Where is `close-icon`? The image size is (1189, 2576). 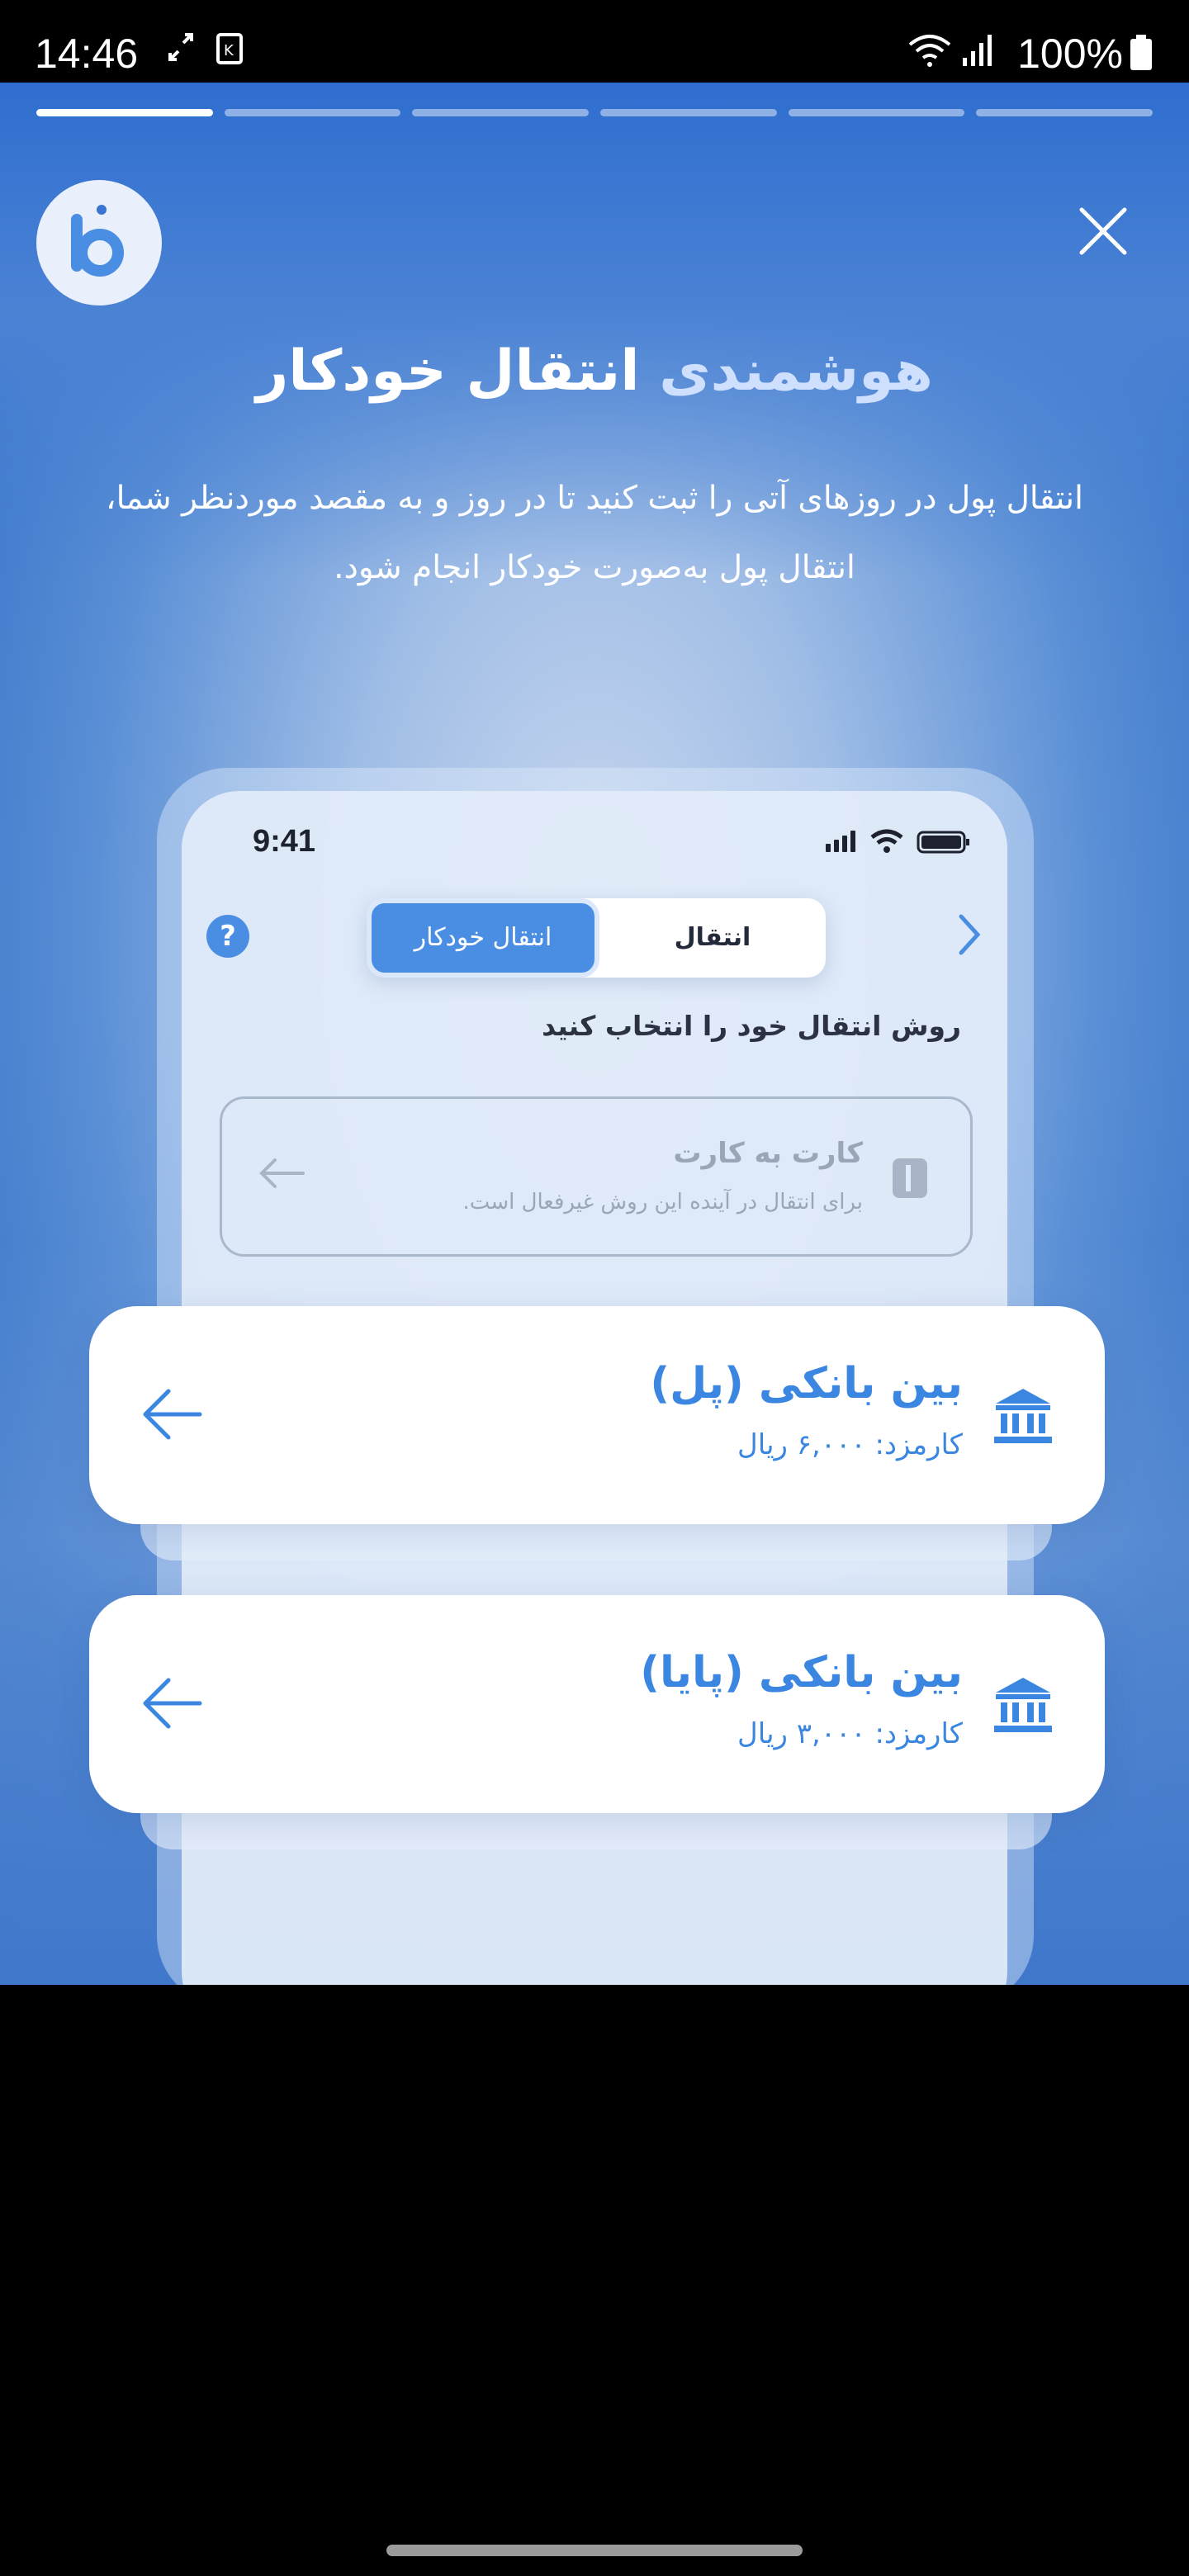
close-icon is located at coordinates (1103, 231).